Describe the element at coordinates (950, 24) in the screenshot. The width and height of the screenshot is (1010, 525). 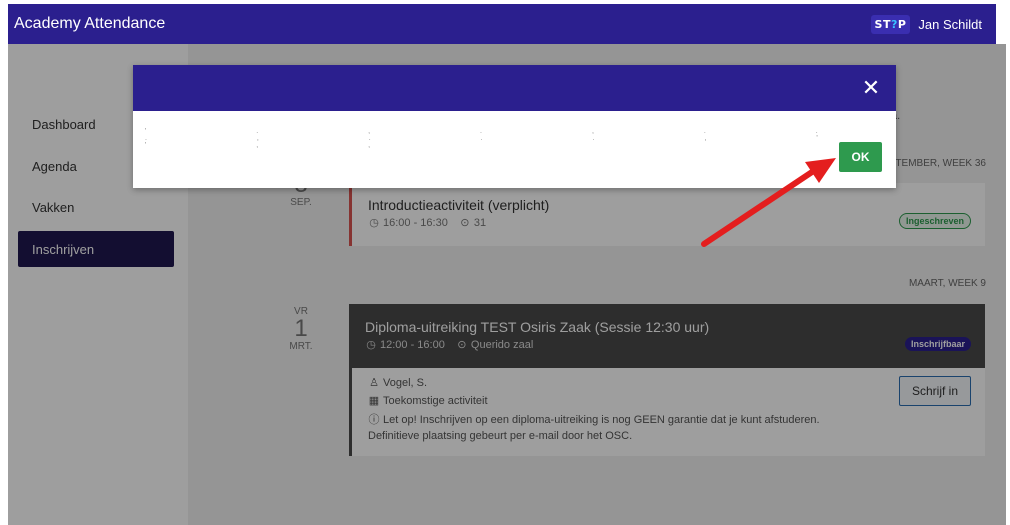
I see `user-name: Jan Schildt` at that location.